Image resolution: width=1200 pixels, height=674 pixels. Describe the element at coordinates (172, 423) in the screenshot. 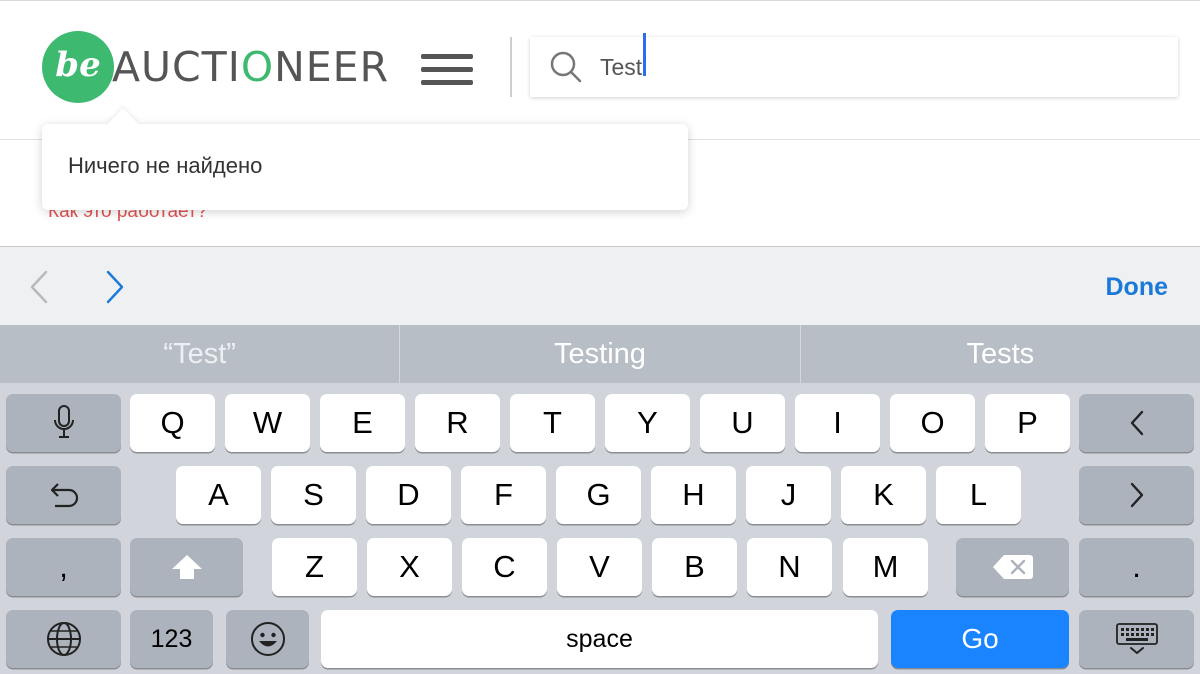

I see `key-q: Q` at that location.